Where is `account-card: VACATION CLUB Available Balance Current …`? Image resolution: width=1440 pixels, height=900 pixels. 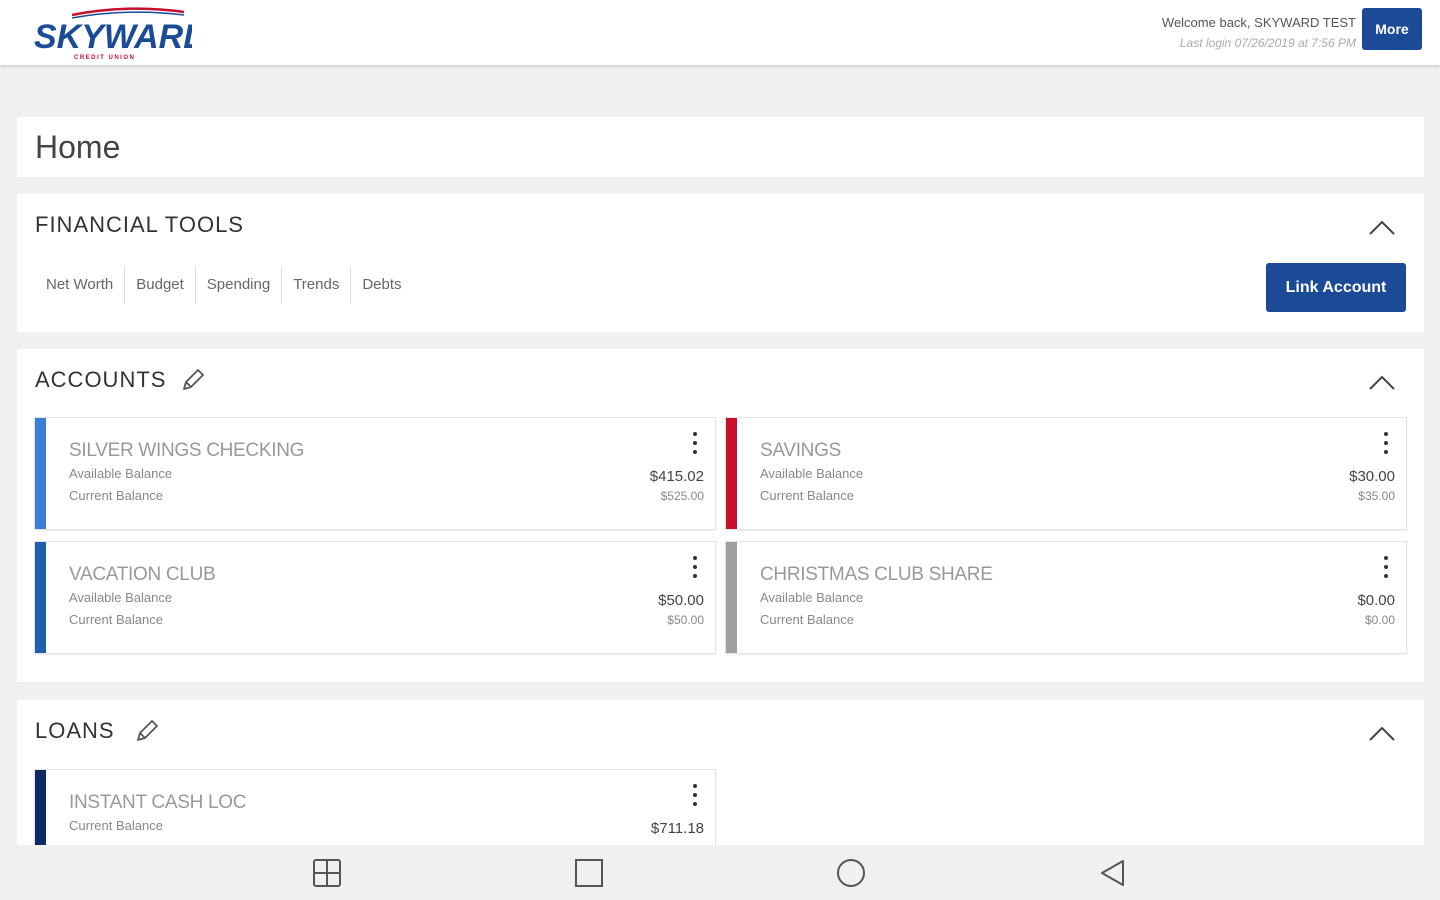
account-card: VACATION CLUB Available Balance Current … is located at coordinates (375, 597).